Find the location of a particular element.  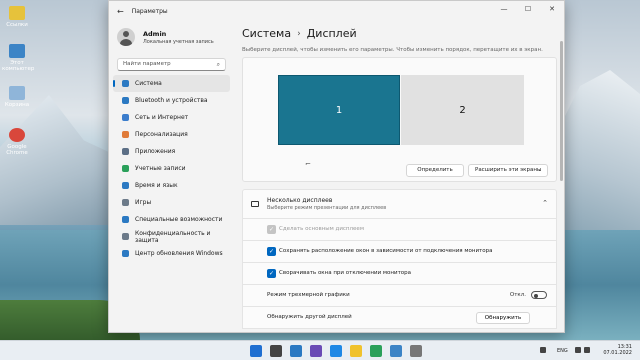

breadcrumb-parent: Система is located at coordinates (266, 33).